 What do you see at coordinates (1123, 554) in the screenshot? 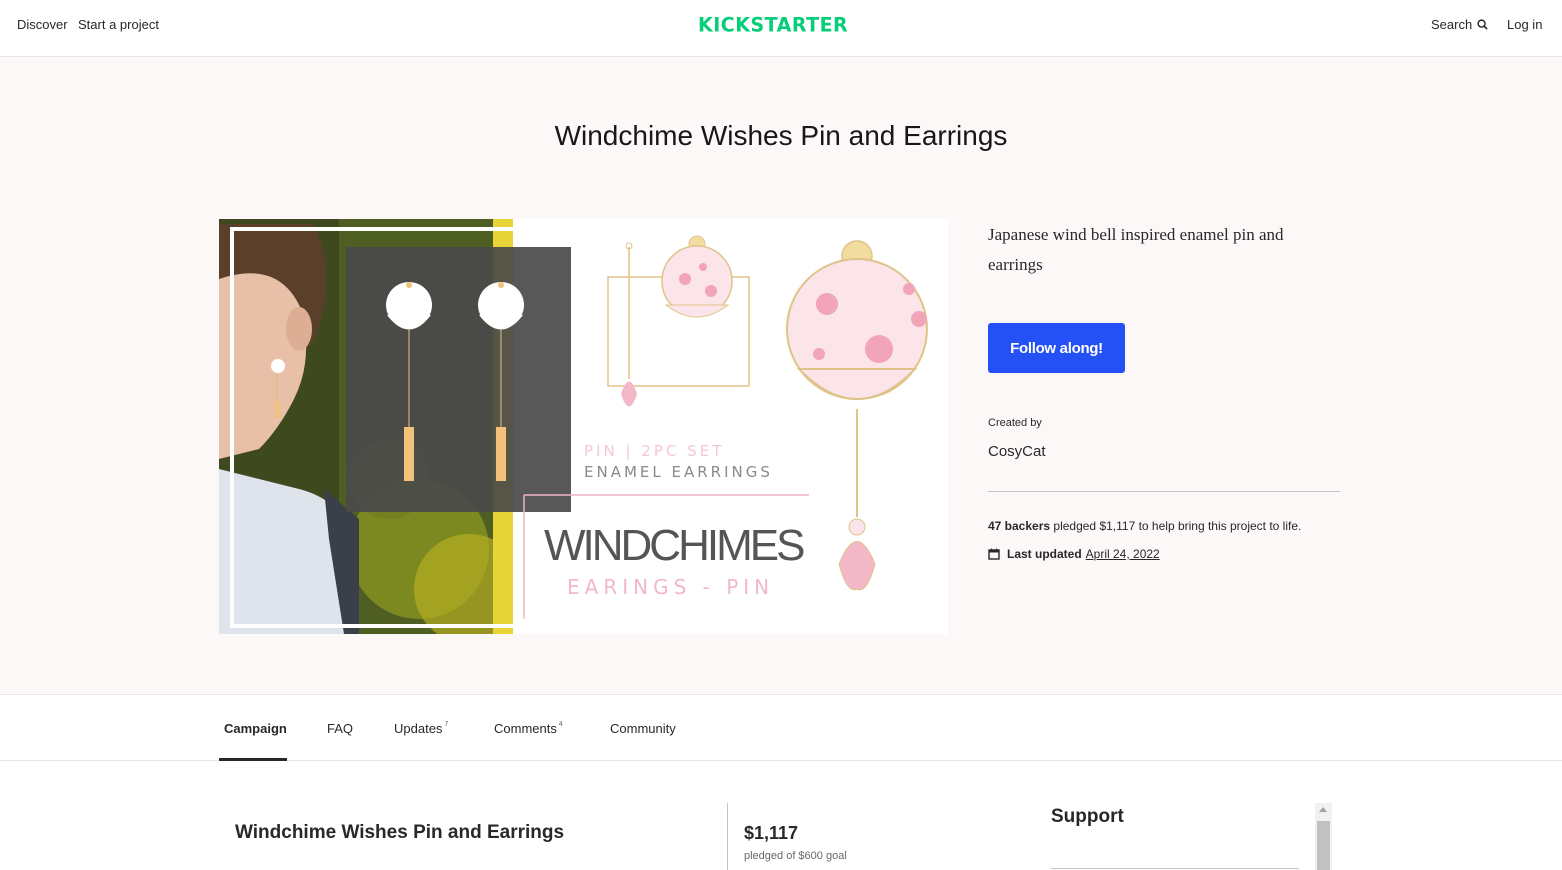
I see `last-updated-date-link: April 24, 2022` at bounding box center [1123, 554].